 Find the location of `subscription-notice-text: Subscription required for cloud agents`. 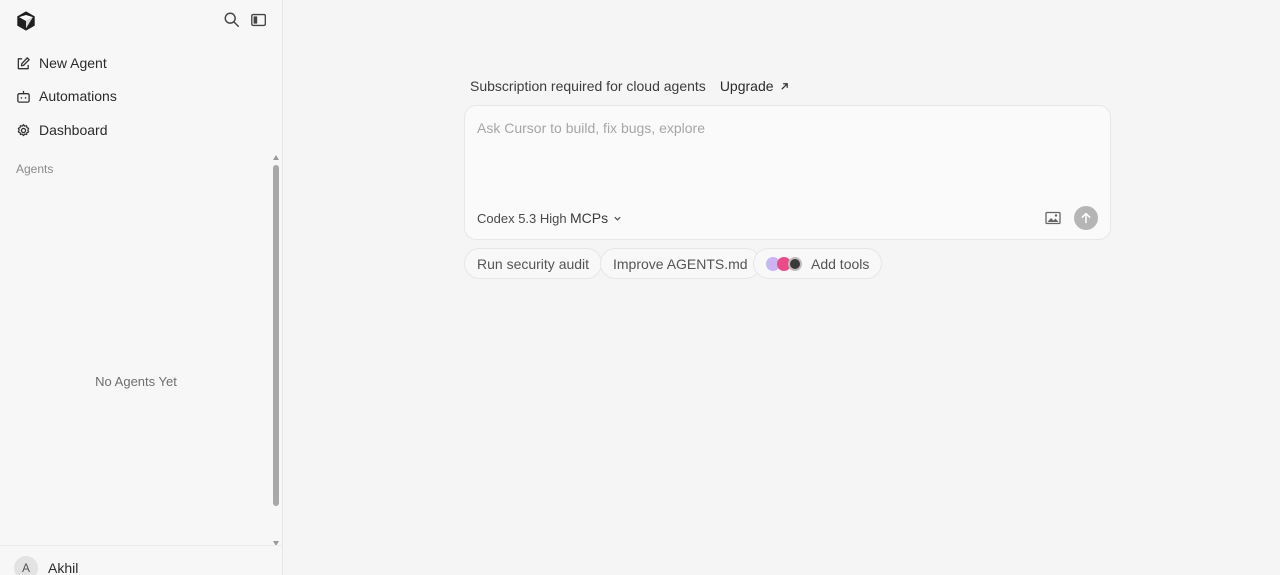

subscription-notice-text: Subscription required for cloud agents is located at coordinates (588, 86).